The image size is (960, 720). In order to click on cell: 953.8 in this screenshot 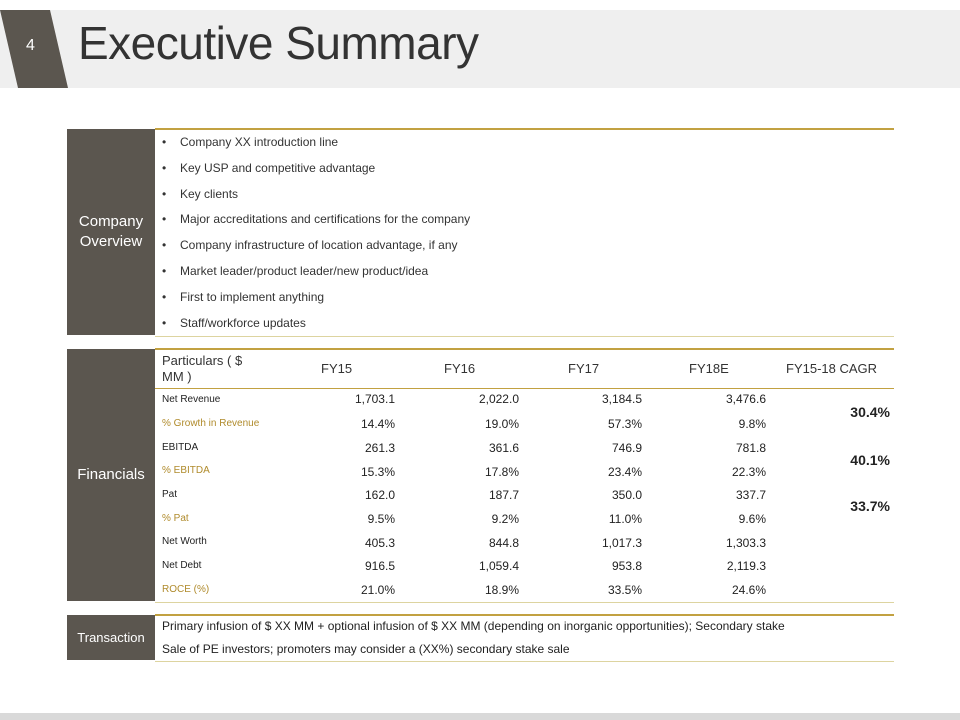, I will do `click(626, 566)`.